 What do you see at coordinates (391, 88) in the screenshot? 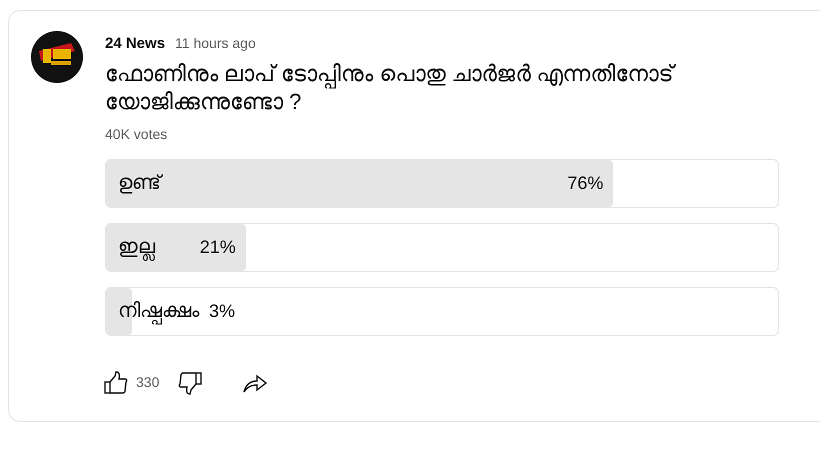
I see `poll-question: ഫോണിനും ലാപ് ടോപ്പിനും പൊതു ചാർജർ എന്നതിനോട് യോജിക്കുന്നുണ്ടോ ?` at bounding box center [391, 88].